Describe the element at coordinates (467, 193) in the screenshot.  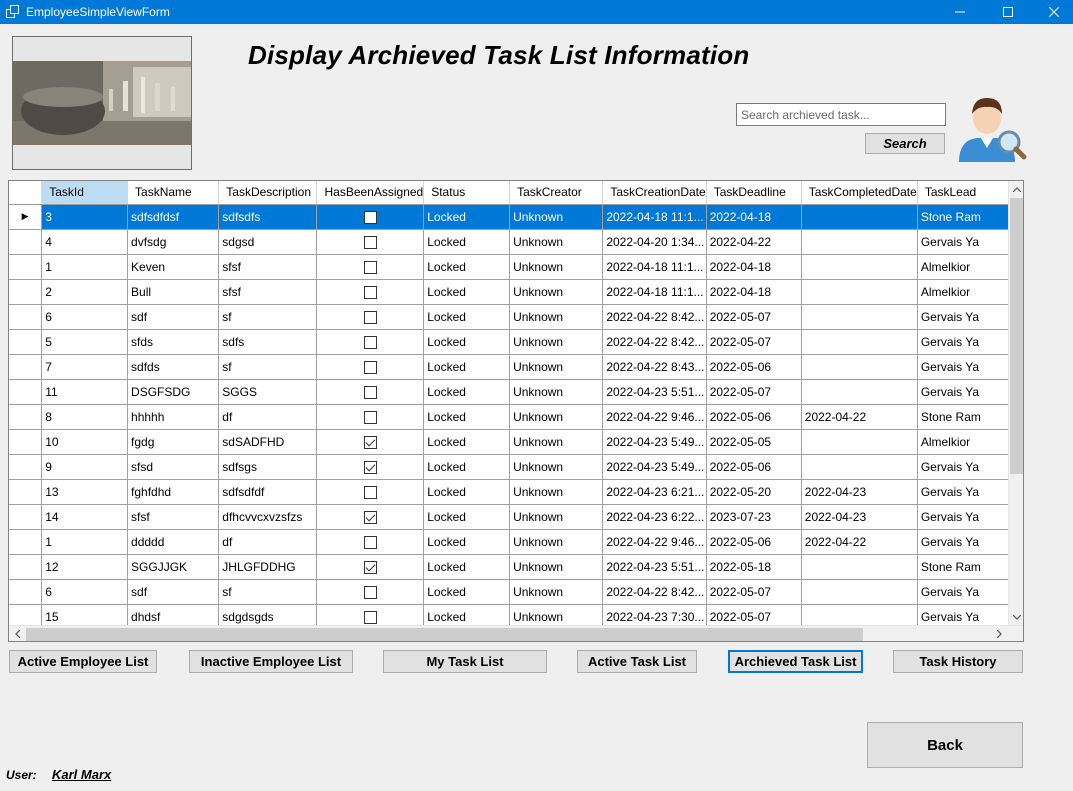
I see `column-header-status: Status` at that location.